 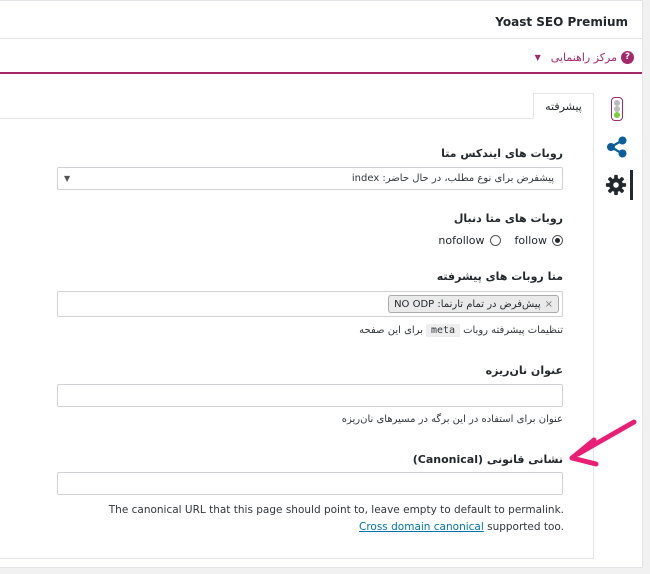 I want to click on nav-social, so click(x=617, y=147).